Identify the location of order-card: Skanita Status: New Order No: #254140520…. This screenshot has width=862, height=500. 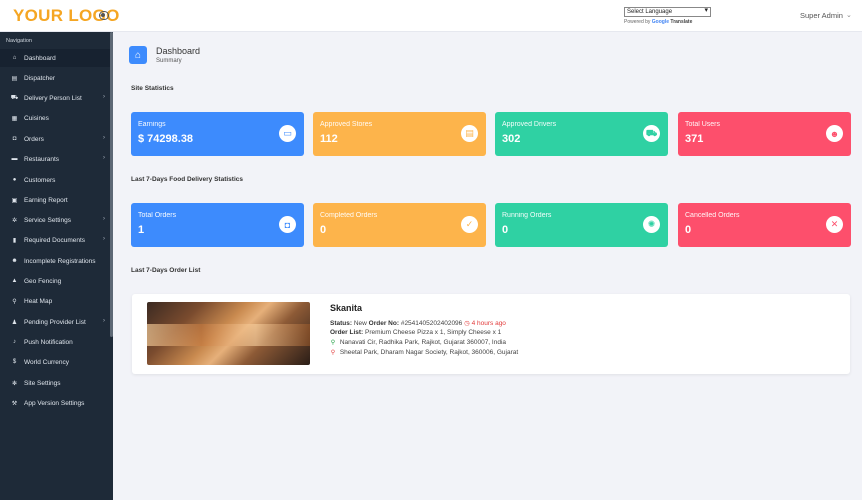
(491, 334).